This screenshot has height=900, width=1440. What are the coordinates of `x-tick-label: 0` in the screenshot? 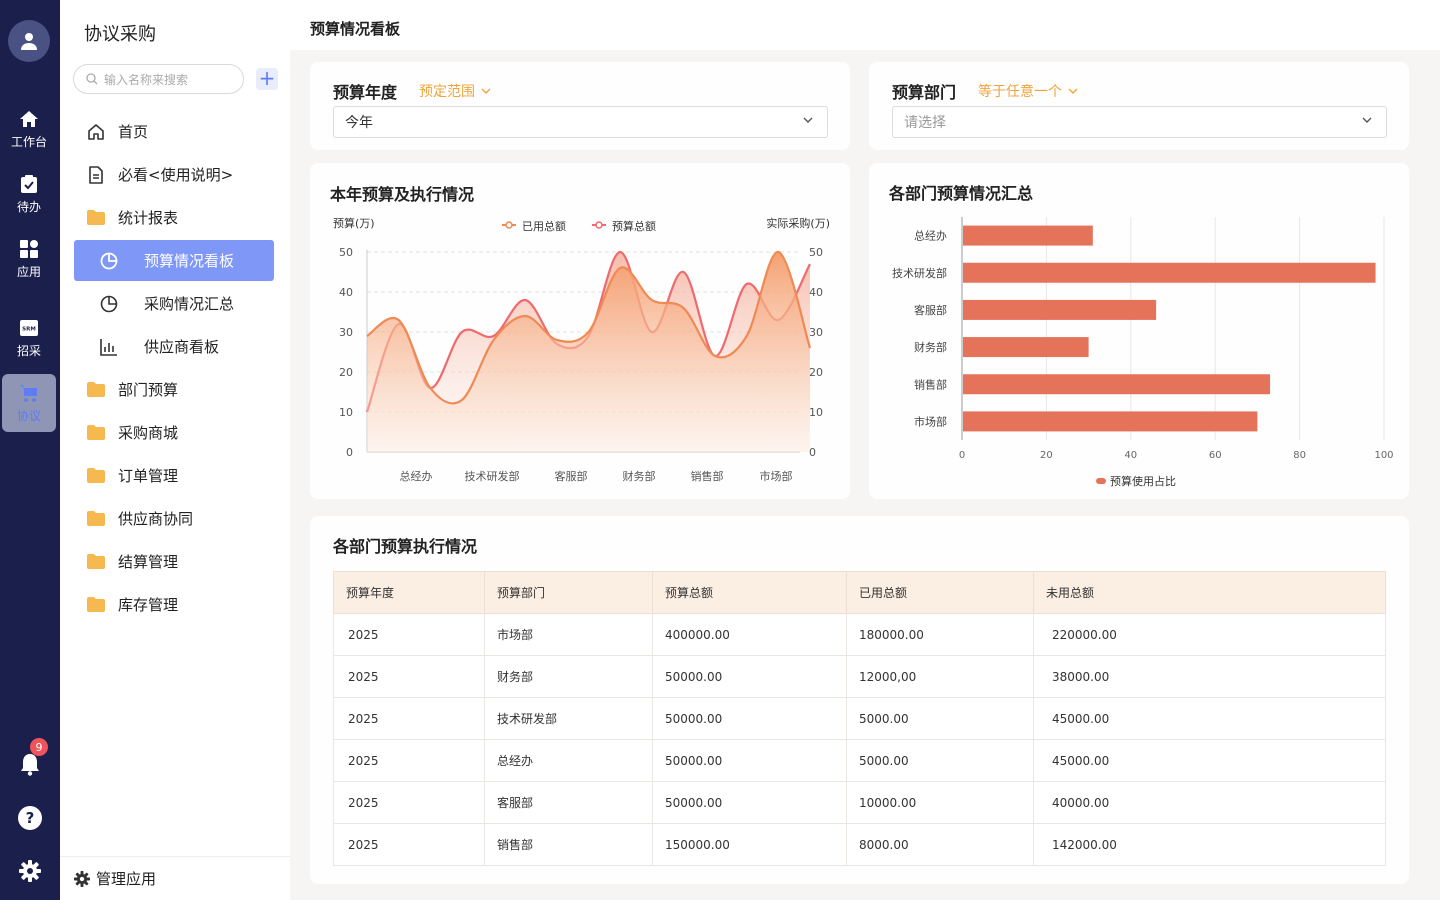 It's located at (962, 455).